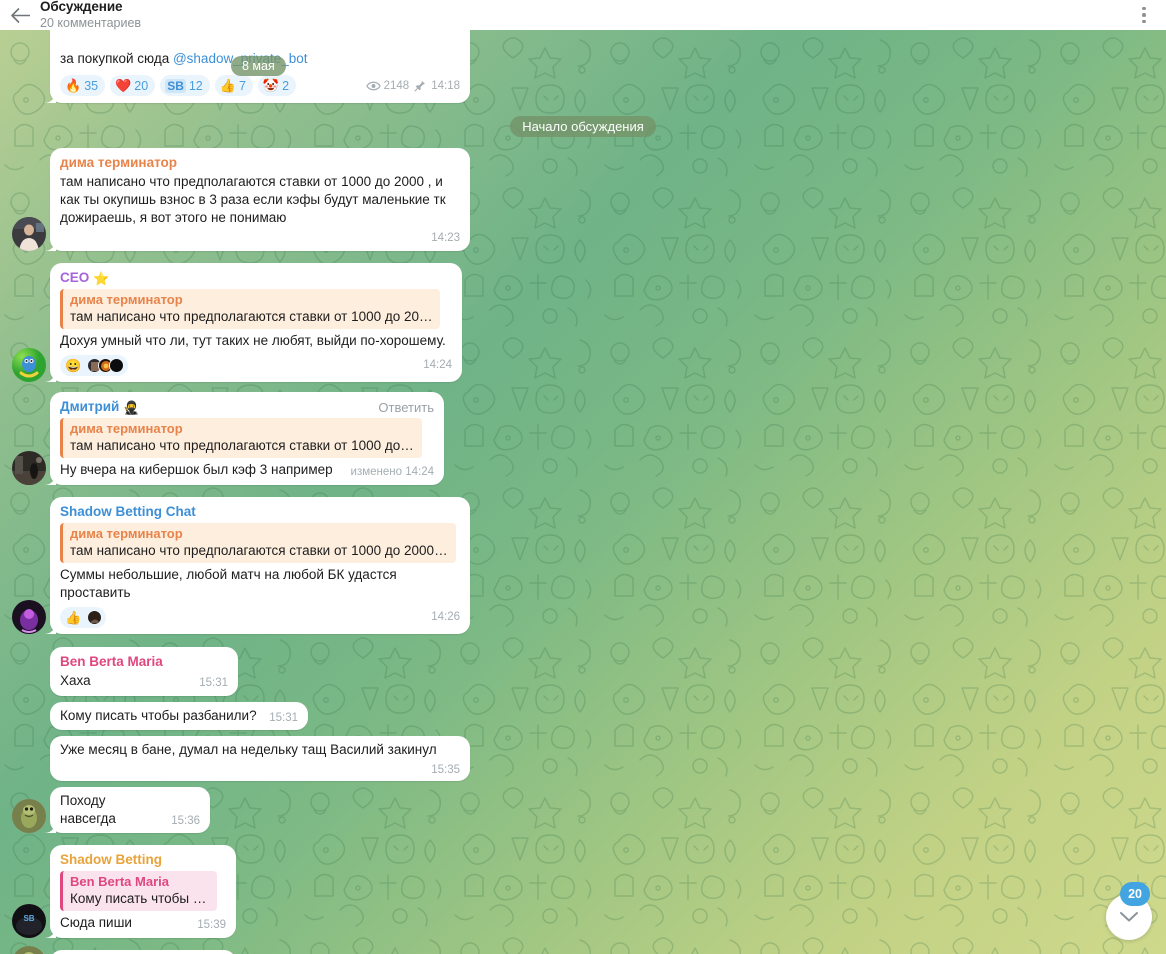  What do you see at coordinates (587, 671) in the screenshot?
I see `message-row: Ben Berta Maria Хаха 15:31` at bounding box center [587, 671].